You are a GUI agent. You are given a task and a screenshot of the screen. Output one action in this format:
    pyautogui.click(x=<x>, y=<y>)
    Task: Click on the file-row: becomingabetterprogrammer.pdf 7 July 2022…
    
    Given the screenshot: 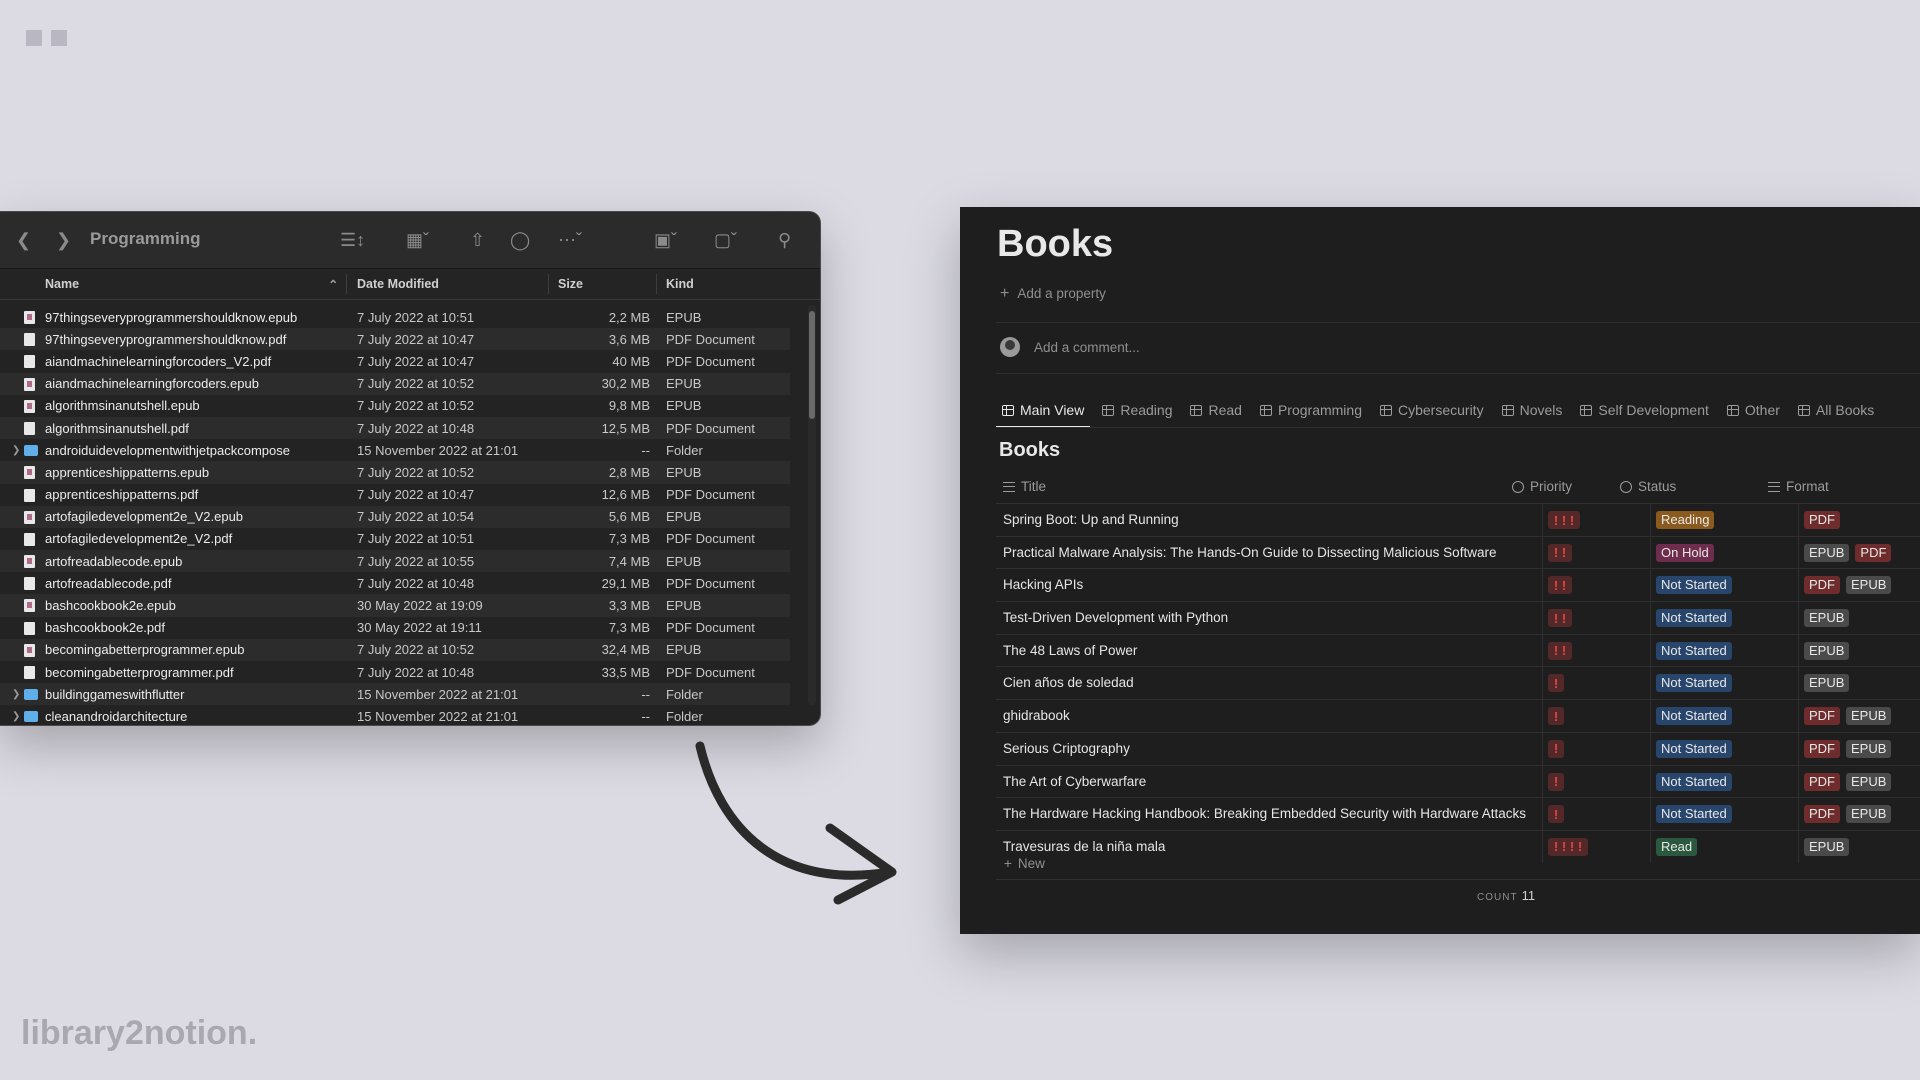 What is the action you would take?
    pyautogui.click(x=395, y=672)
    